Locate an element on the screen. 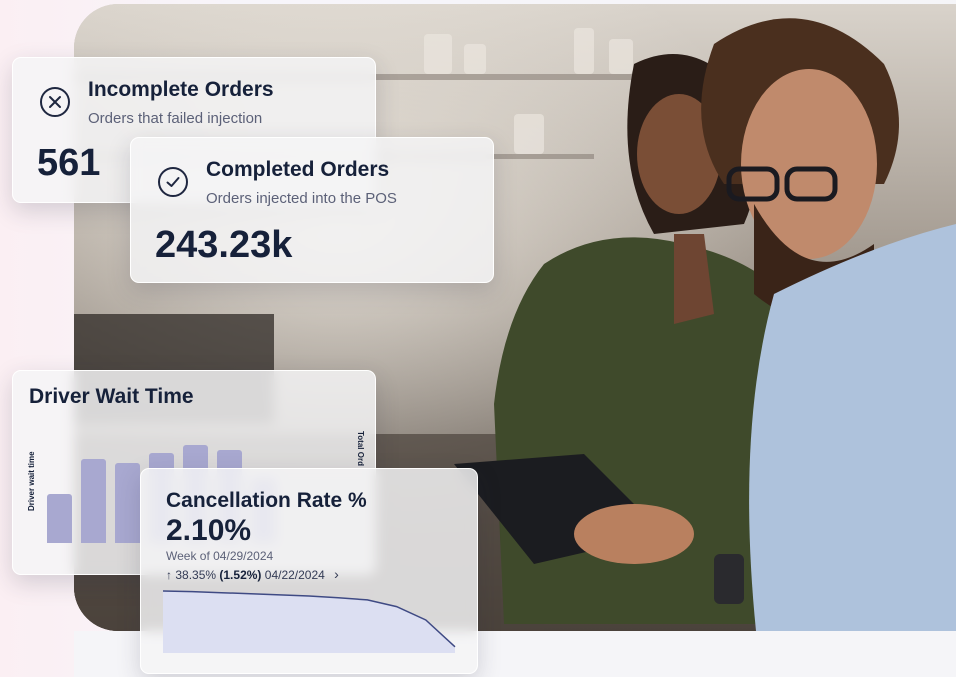 The image size is (956, 677). x-circle-icon is located at coordinates (55, 102).